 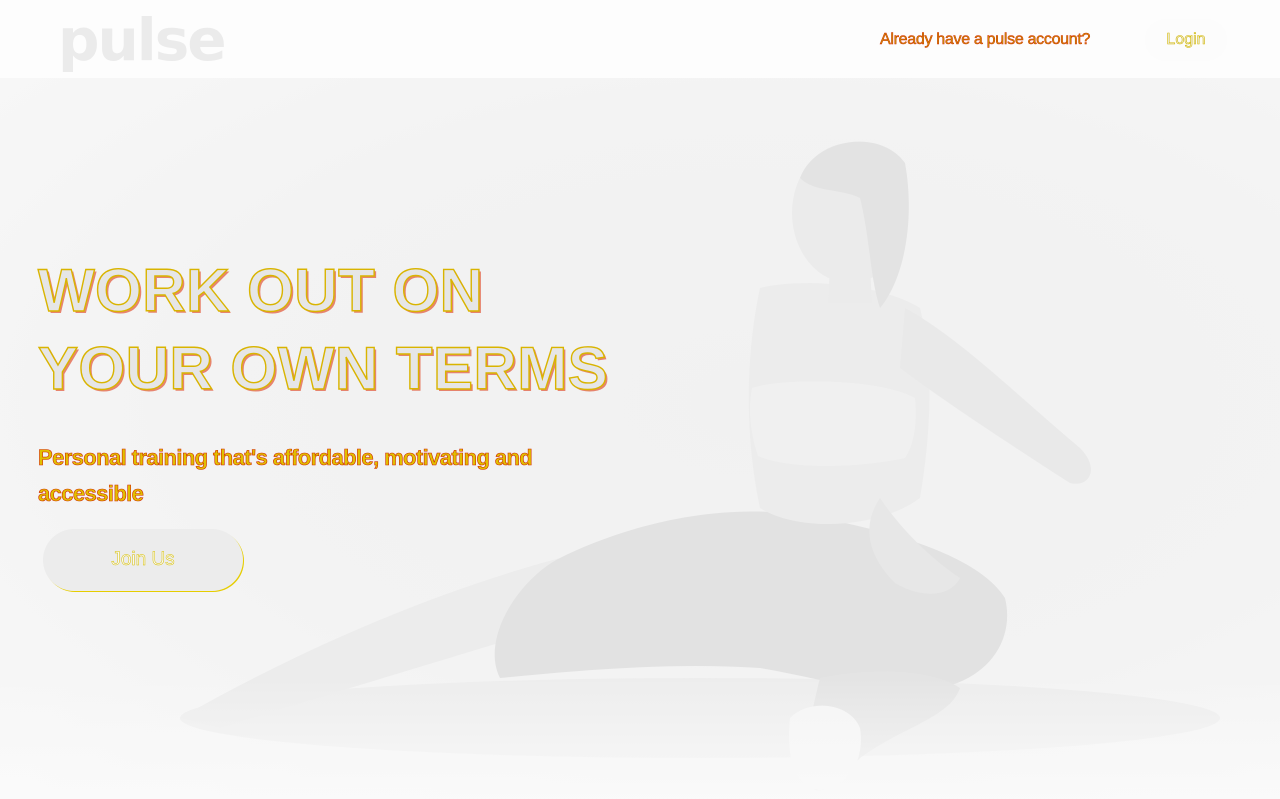 I want to click on hero-headline-line-2: YOUR OWN TERMS, so click(x=323, y=368).